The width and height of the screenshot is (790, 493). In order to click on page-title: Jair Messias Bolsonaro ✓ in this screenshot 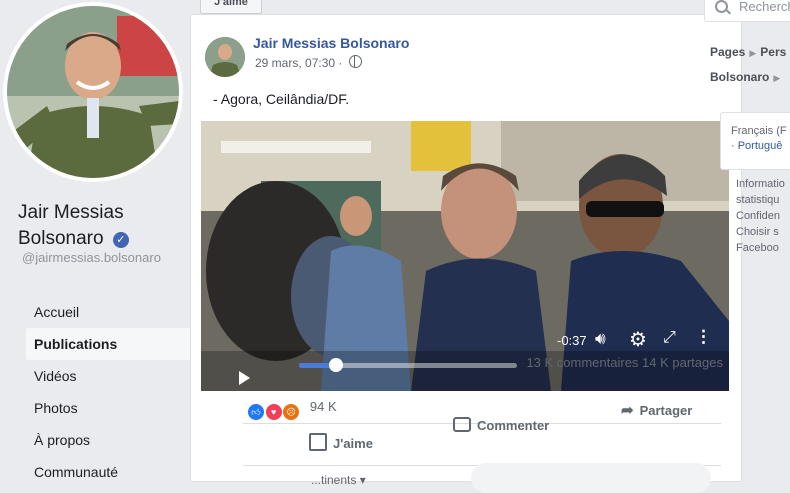, I will do `click(73, 226)`.